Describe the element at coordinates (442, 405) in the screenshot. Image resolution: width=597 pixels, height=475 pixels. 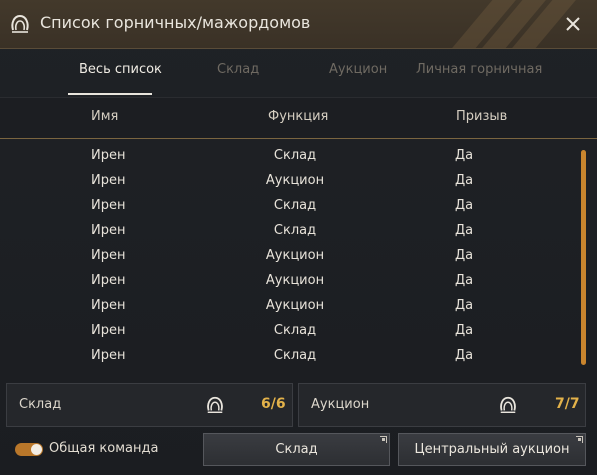
I see `auction-counter: Аукцион 7/7` at that location.